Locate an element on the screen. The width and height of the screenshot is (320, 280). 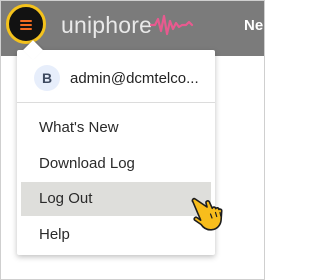
menu-item-help: Help is located at coordinates (116, 235).